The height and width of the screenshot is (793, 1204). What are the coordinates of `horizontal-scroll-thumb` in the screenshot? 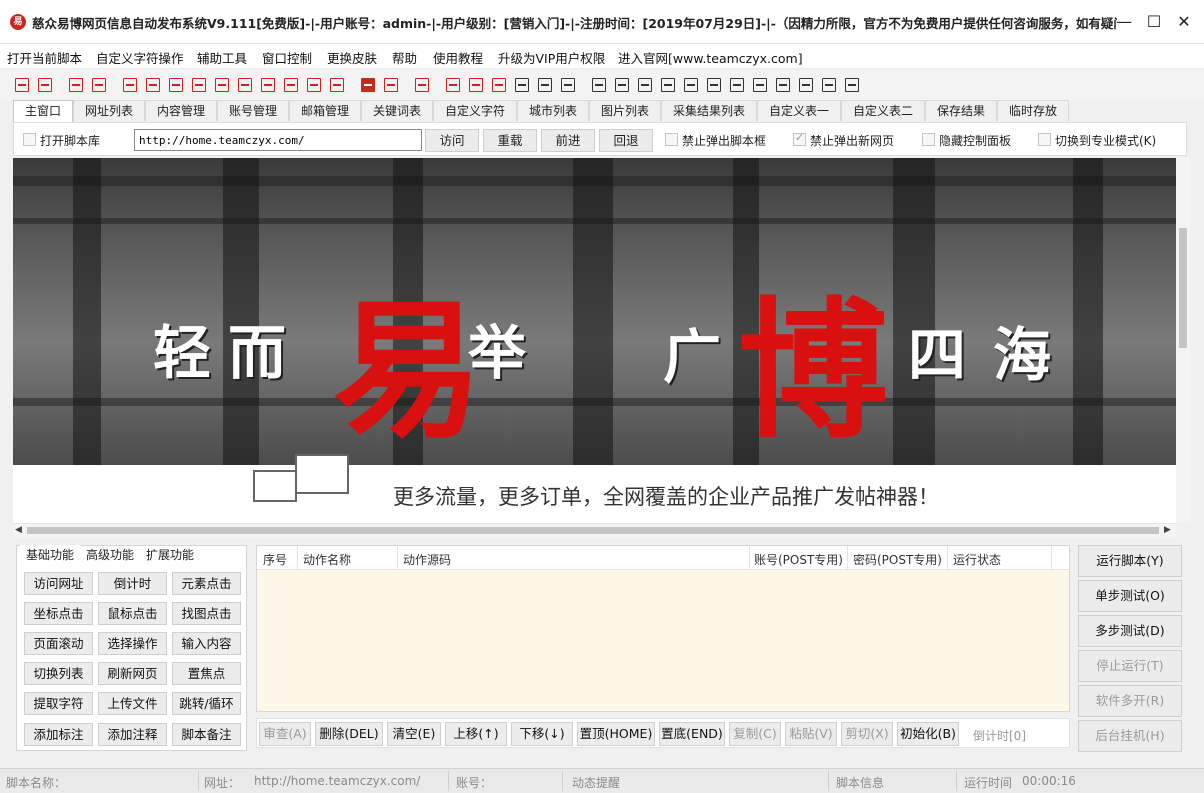 It's located at (593, 530).